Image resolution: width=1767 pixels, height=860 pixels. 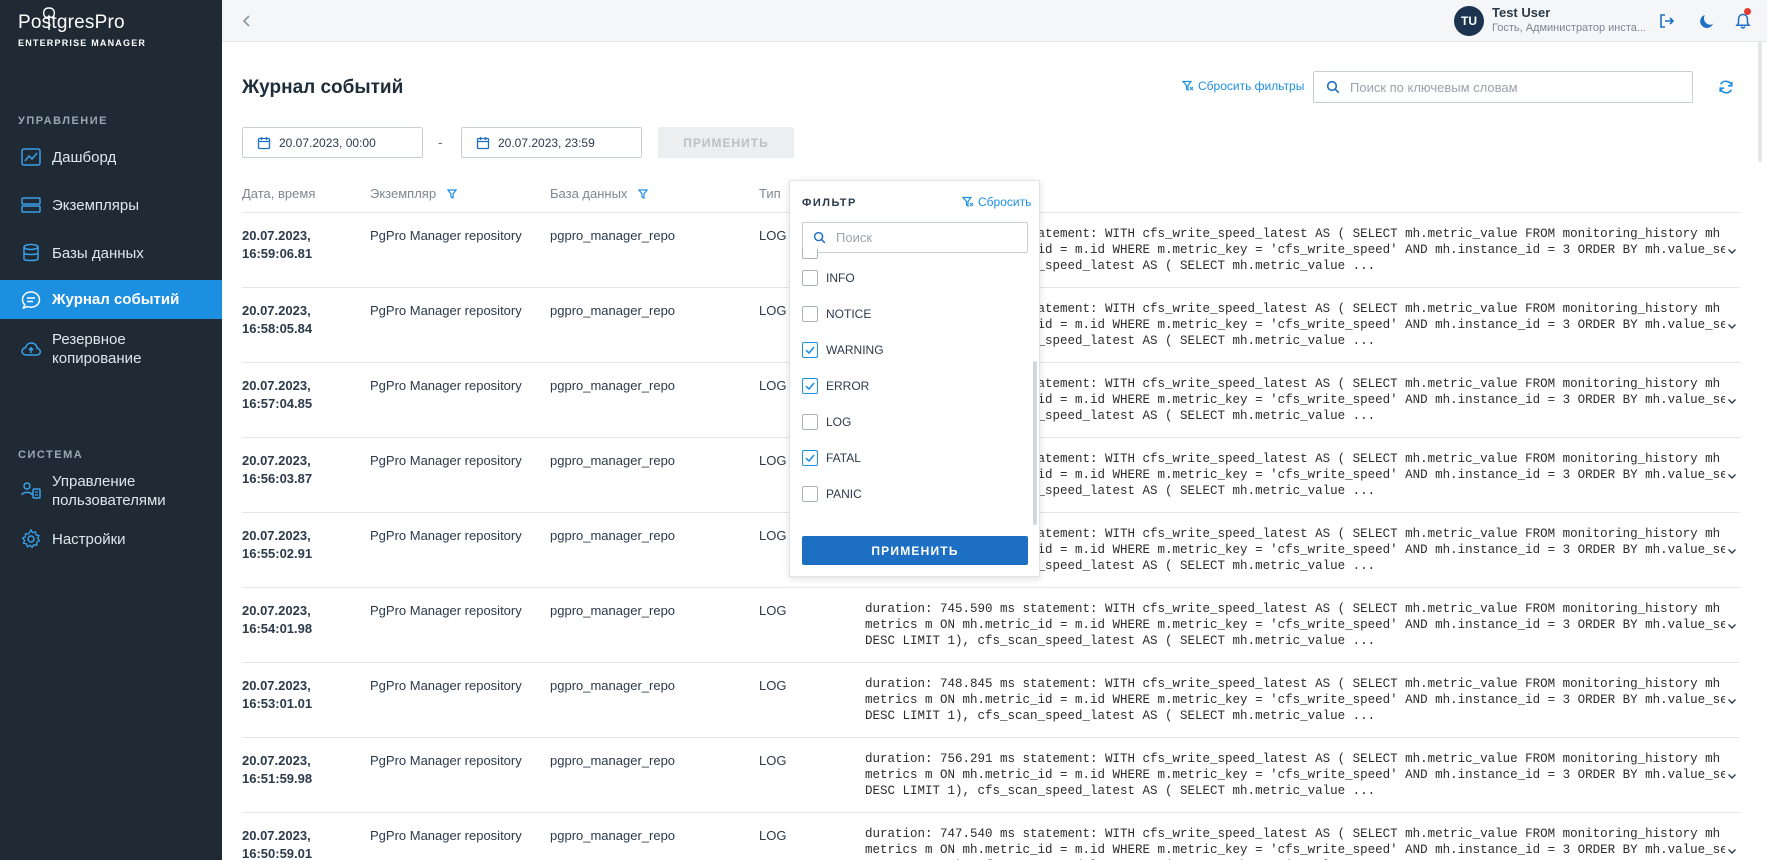 What do you see at coordinates (831, 458) in the screenshot?
I see `filter-option-fatal: FATAL` at bounding box center [831, 458].